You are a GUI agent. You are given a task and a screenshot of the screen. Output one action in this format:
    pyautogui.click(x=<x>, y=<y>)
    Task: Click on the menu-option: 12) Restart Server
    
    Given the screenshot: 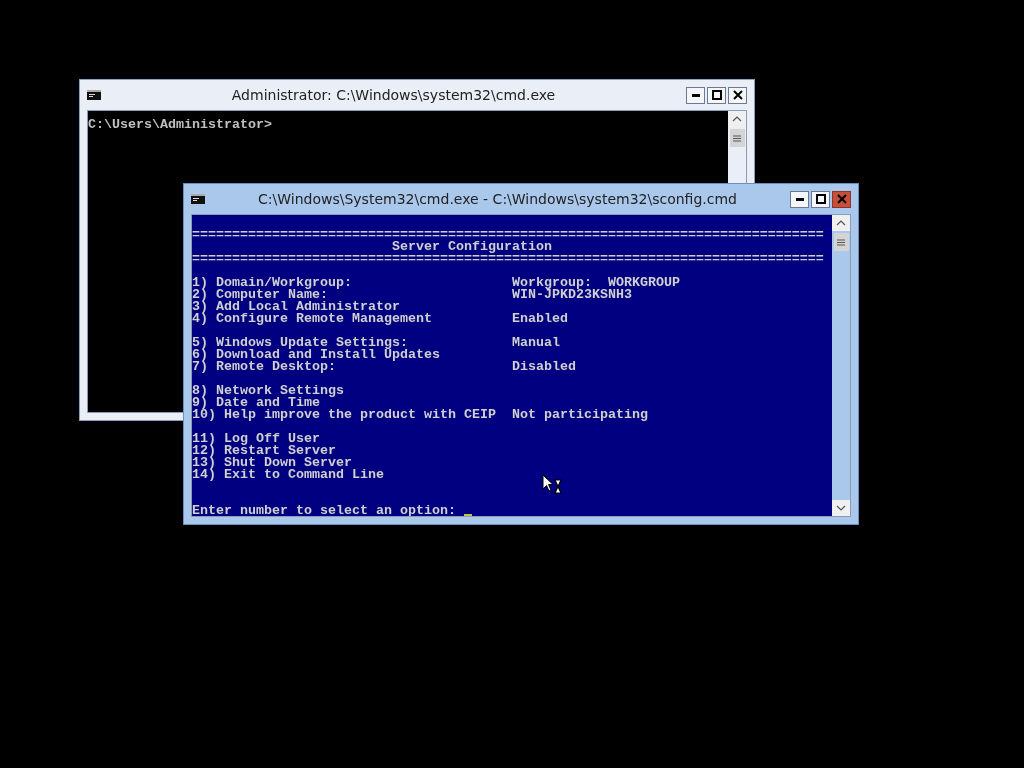 What is the action you would take?
    pyautogui.click(x=264, y=451)
    